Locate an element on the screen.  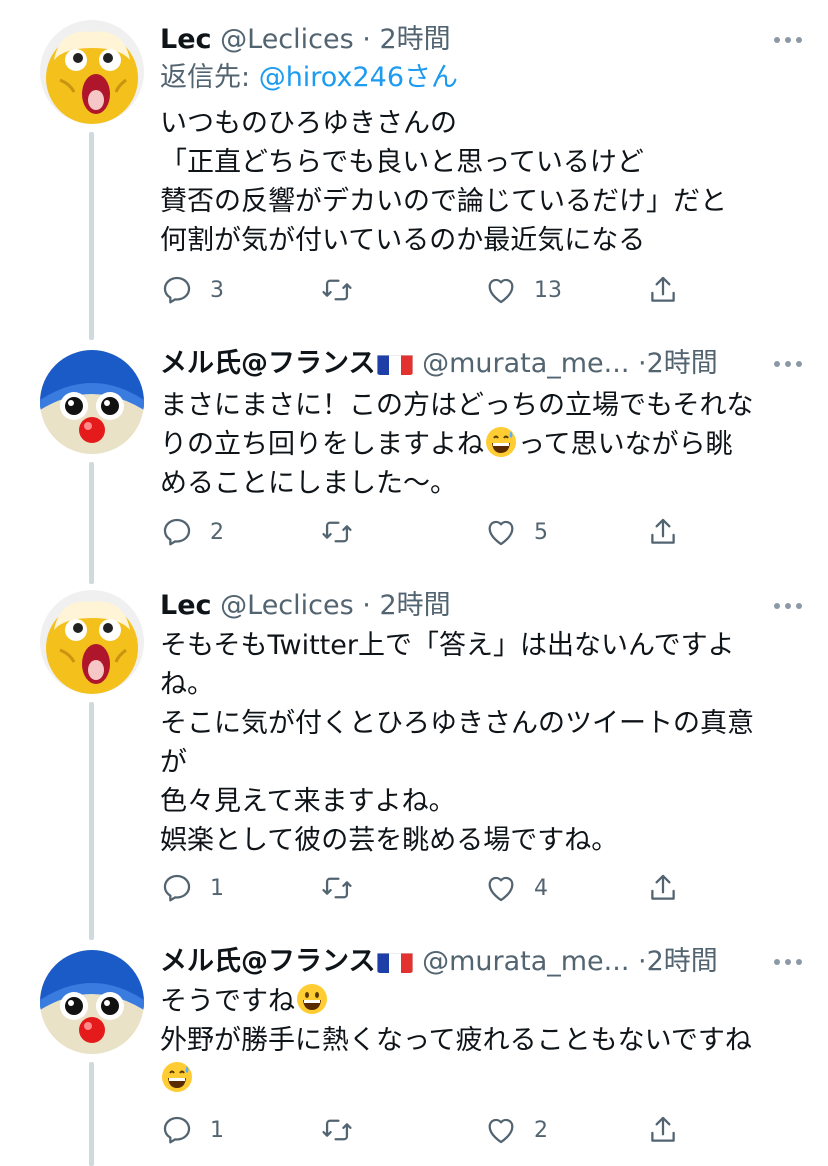
like-button: 4 is located at coordinates (516, 888).